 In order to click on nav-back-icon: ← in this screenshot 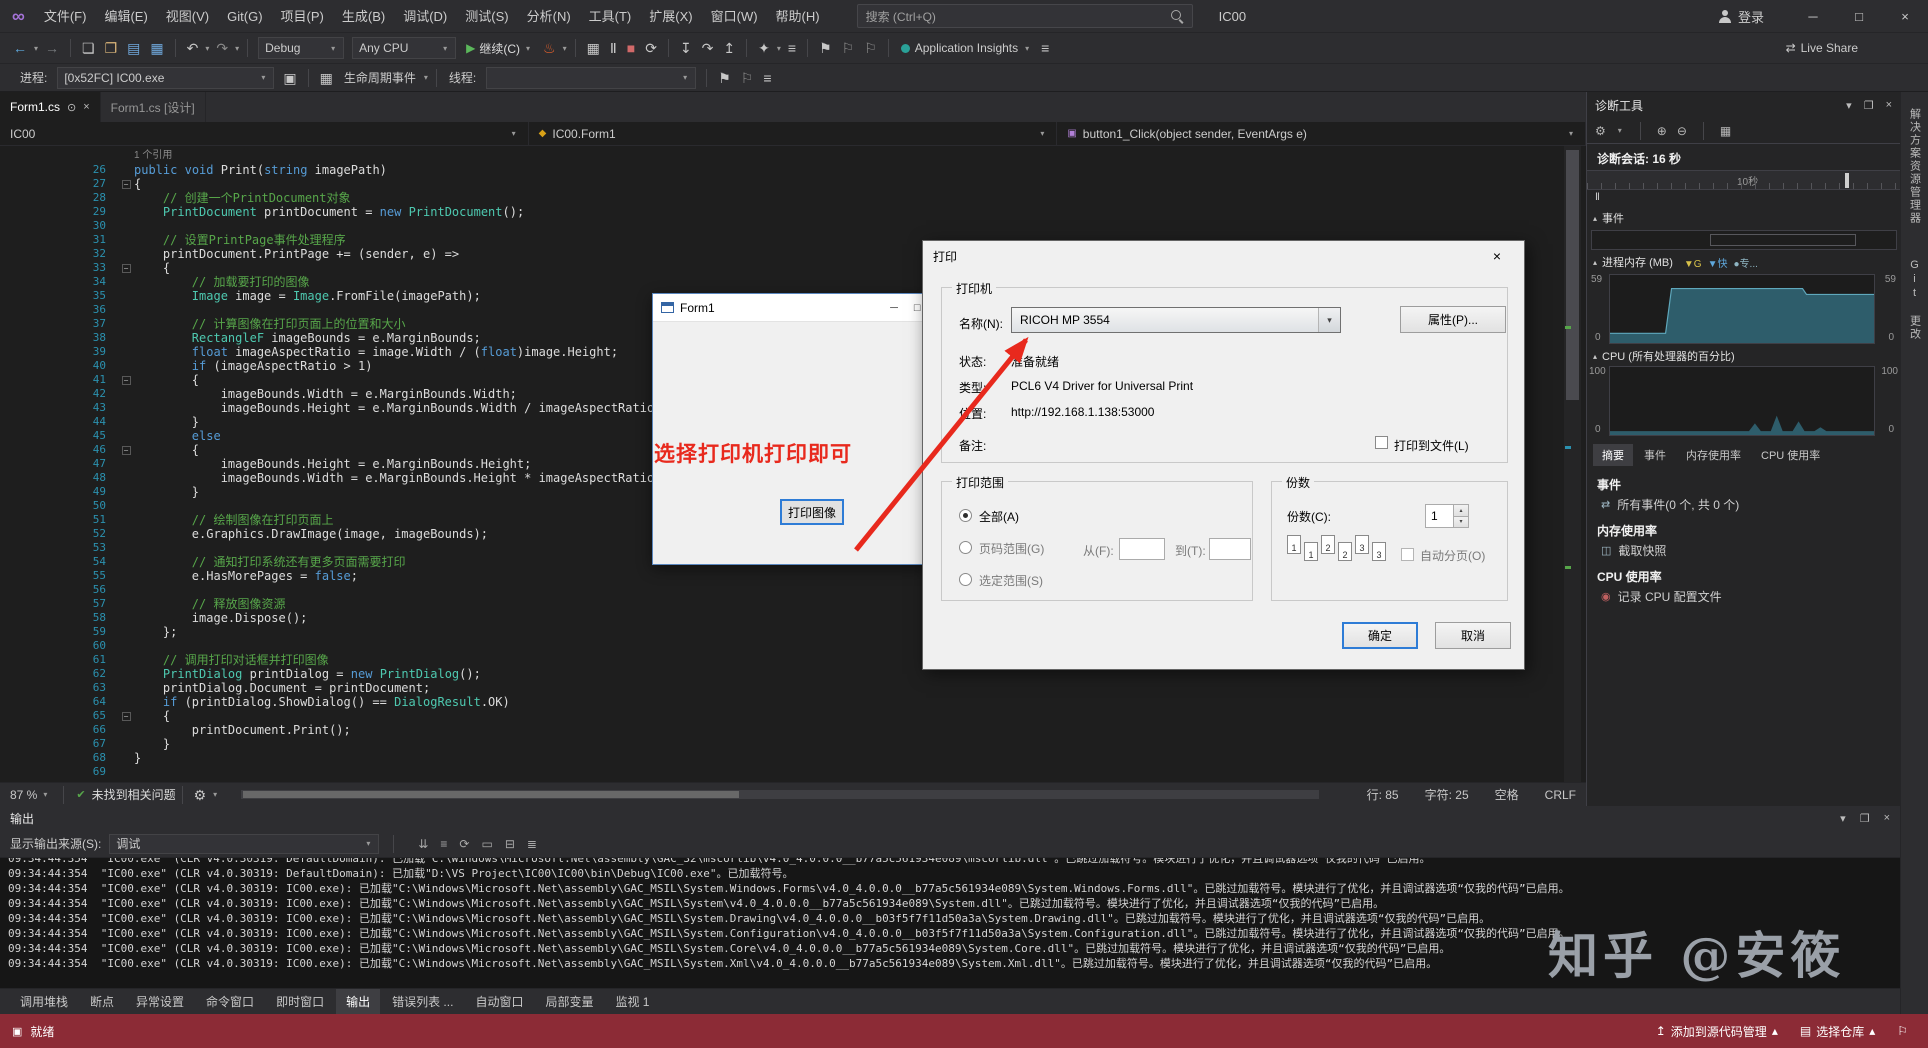, I will do `click(20, 48)`.